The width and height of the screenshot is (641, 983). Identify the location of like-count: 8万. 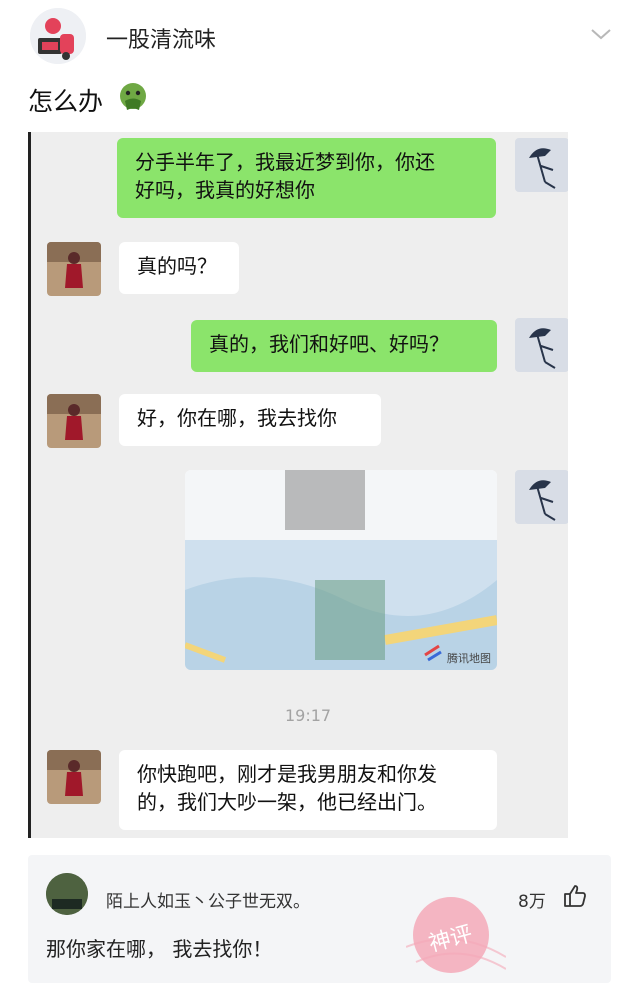
(532, 902).